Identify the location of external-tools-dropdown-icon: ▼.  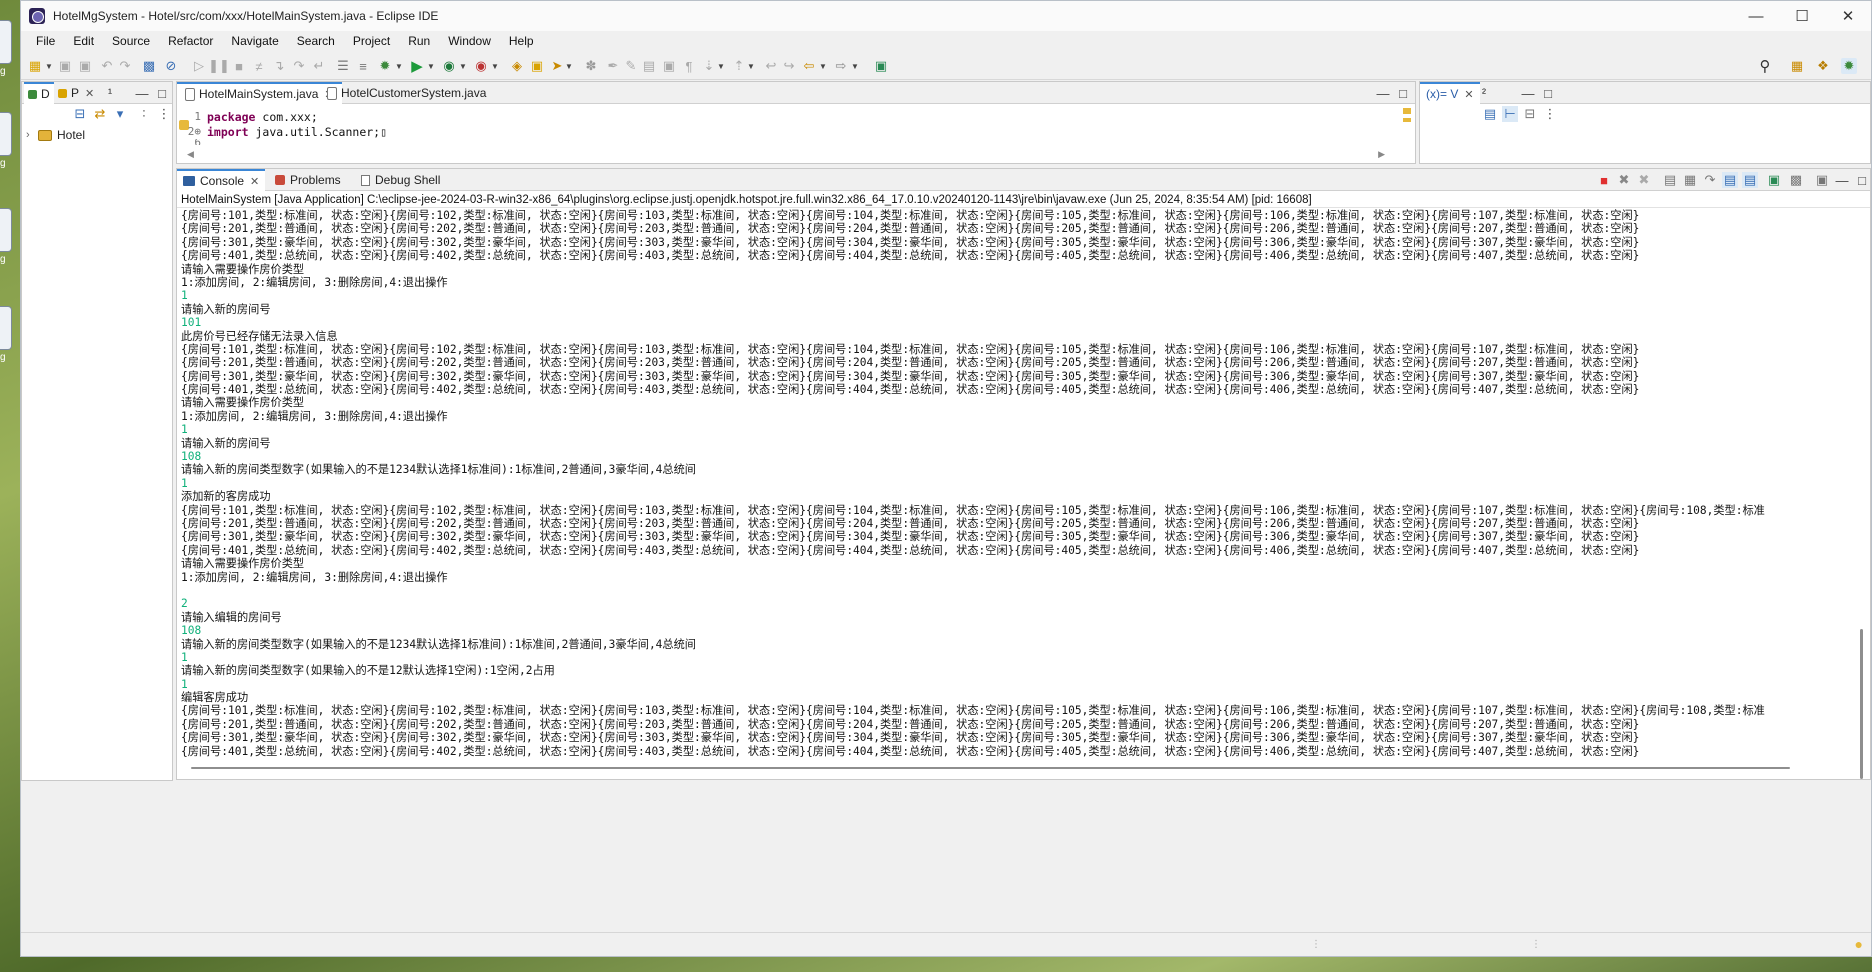
(495, 66).